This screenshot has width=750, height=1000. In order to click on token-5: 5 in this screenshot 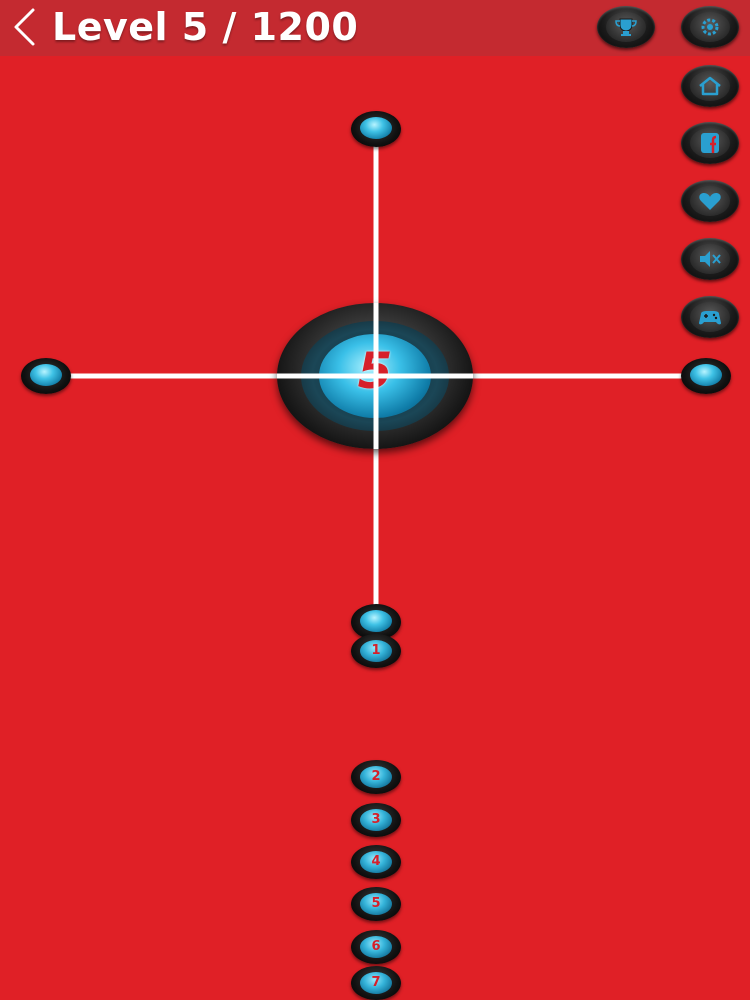, I will do `click(376, 904)`.